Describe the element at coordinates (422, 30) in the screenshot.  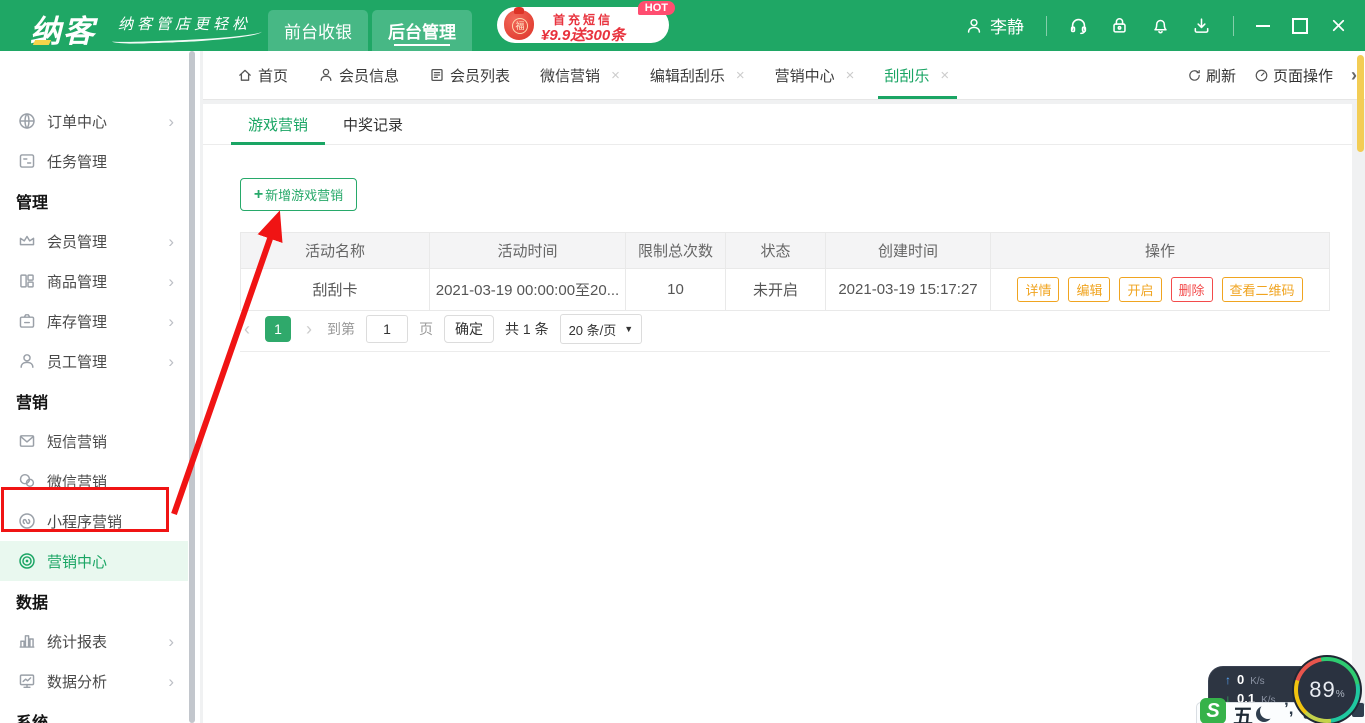
I see `nav-backend-admin: 后台管理` at that location.